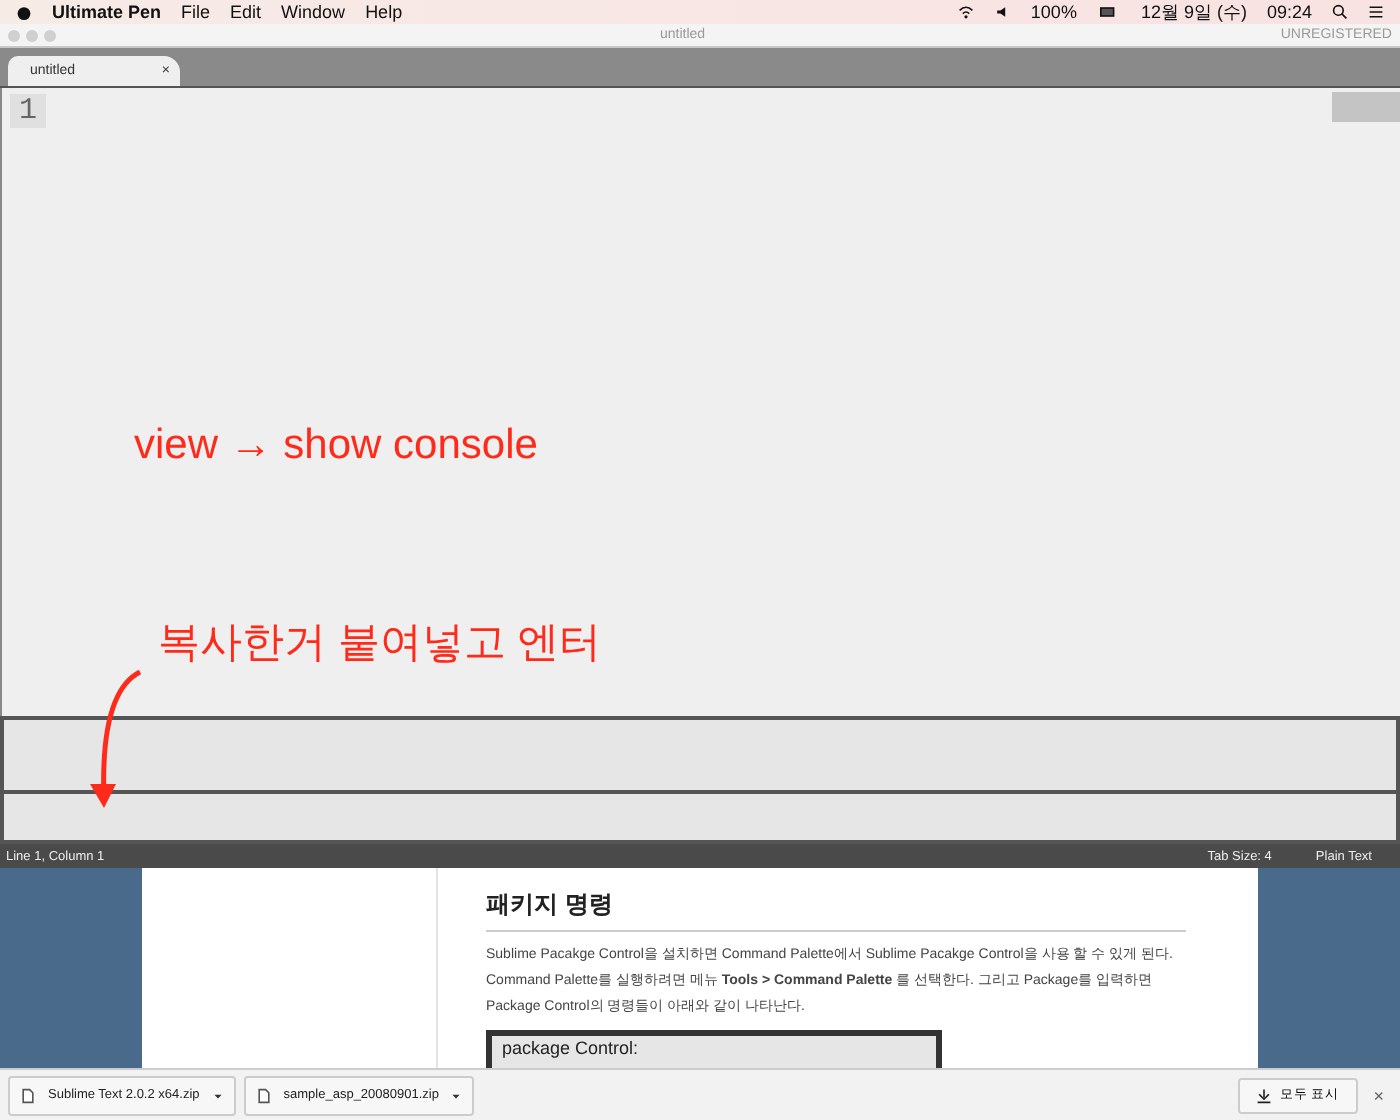 This screenshot has width=1400, height=1120. I want to click on download-icon, so click(1263, 1095).